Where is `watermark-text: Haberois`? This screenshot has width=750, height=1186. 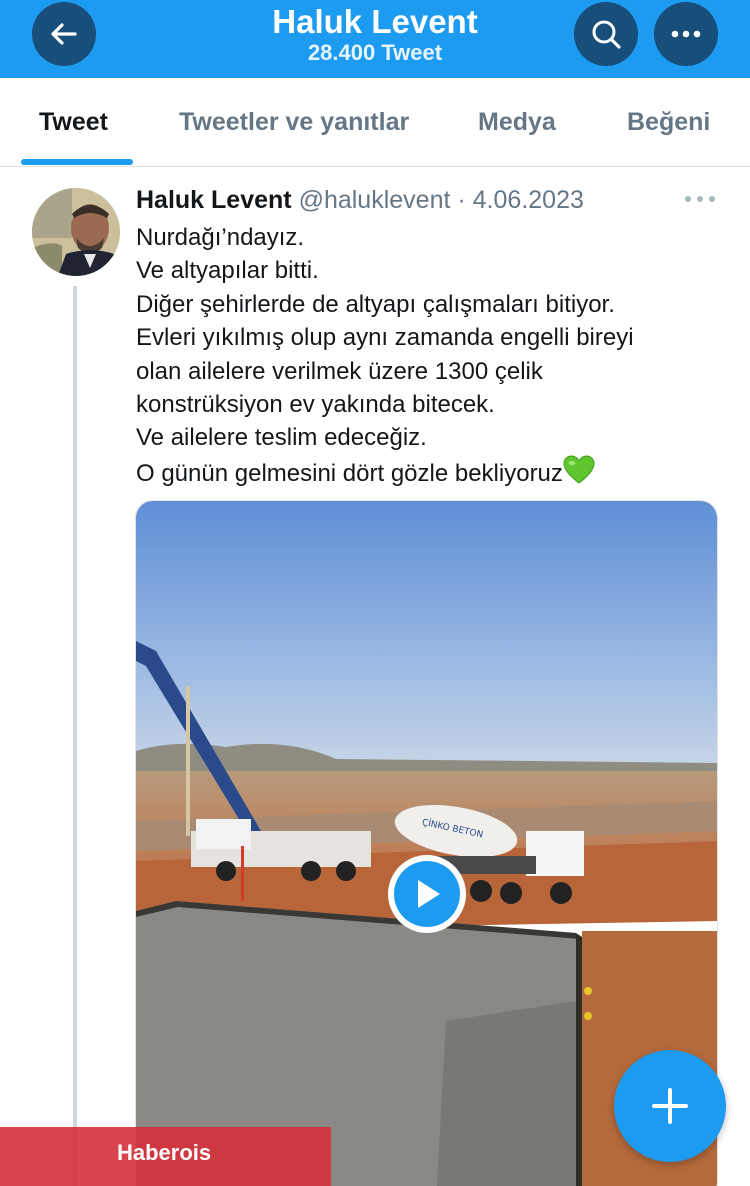 watermark-text: Haberois is located at coordinates (164, 1152).